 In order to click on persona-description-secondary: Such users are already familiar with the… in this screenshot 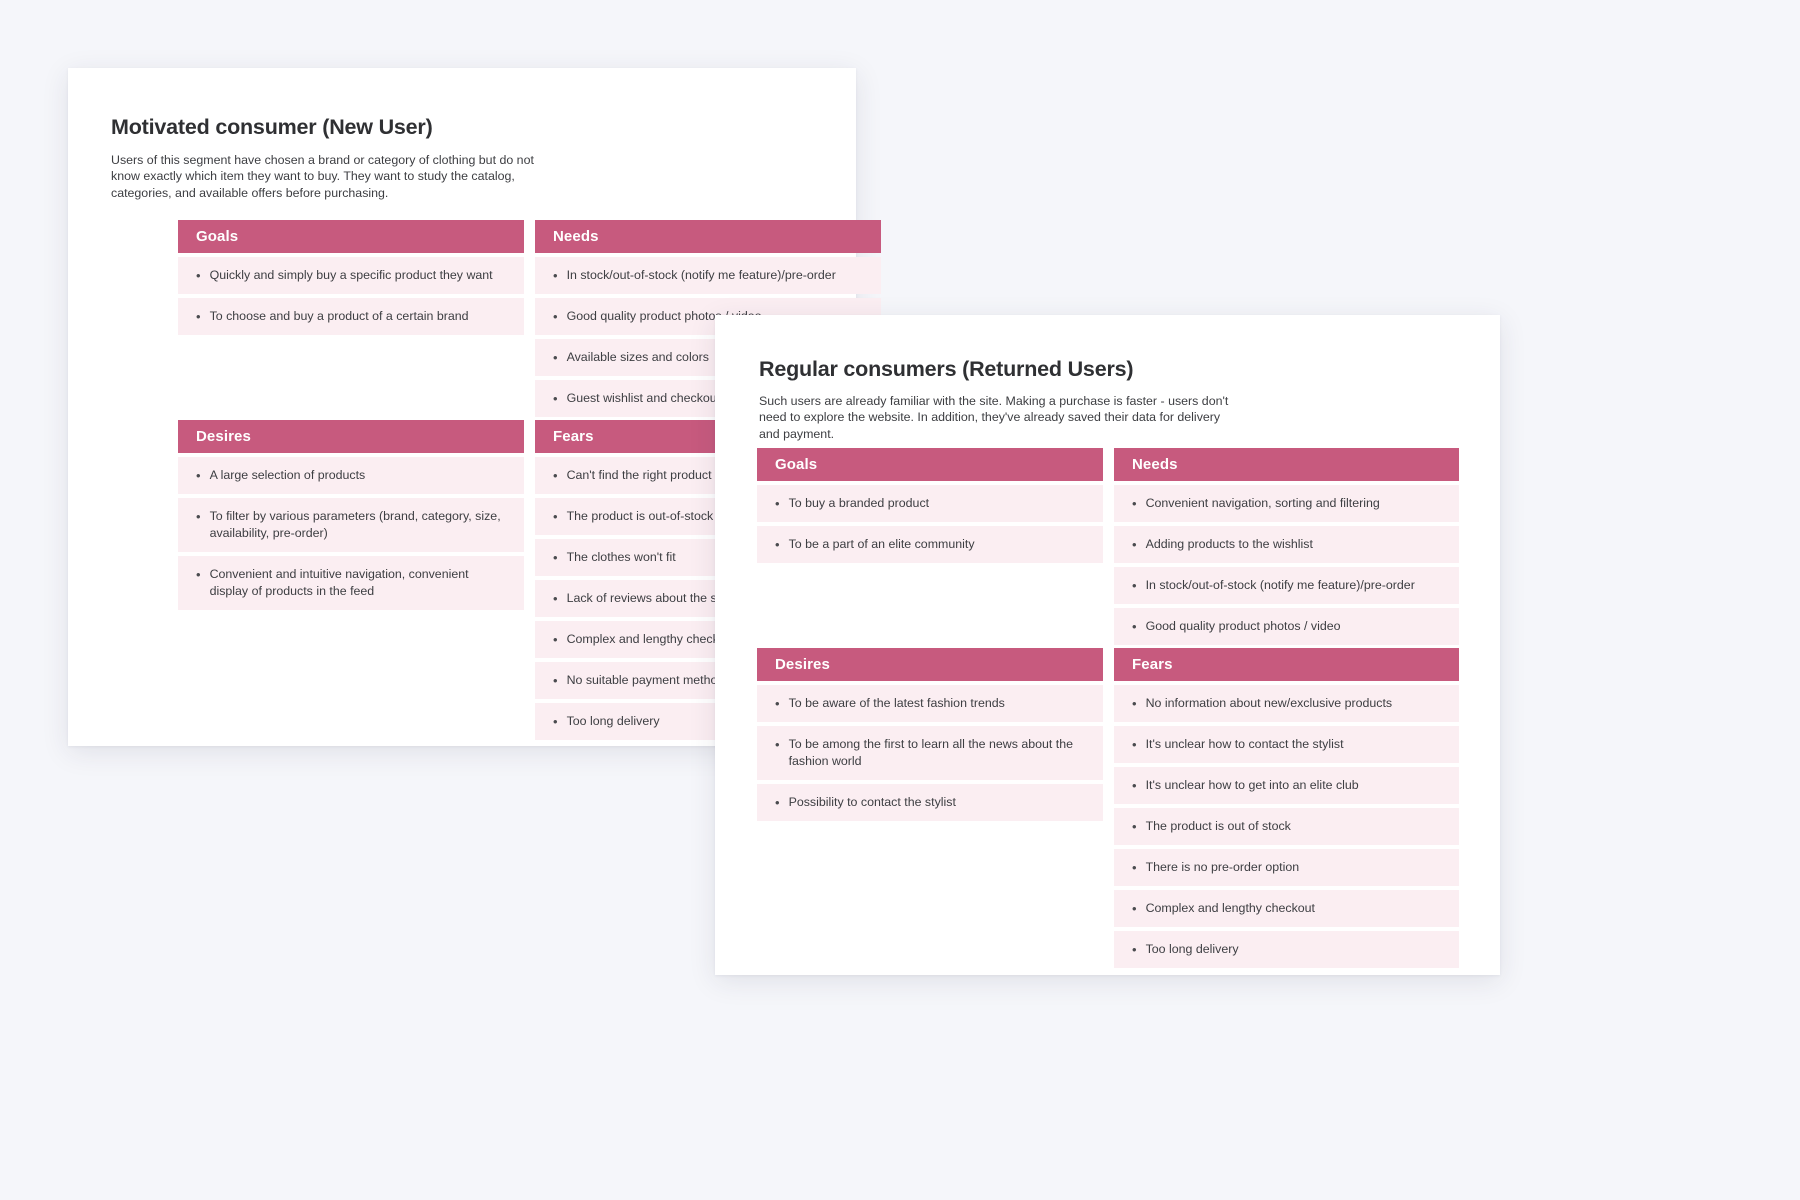, I will do `click(994, 417)`.